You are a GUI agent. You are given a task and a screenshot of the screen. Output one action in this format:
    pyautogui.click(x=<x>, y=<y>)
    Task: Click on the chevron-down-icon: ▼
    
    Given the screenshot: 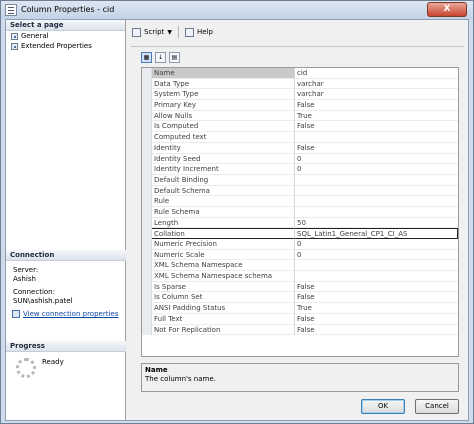 What is the action you would take?
    pyautogui.click(x=169, y=32)
    